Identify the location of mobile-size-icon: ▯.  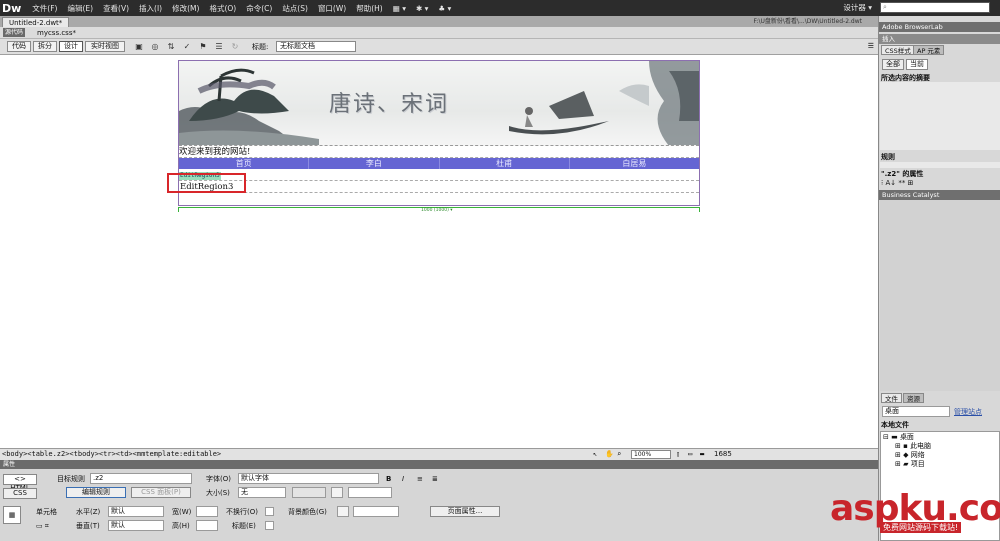
(678, 454).